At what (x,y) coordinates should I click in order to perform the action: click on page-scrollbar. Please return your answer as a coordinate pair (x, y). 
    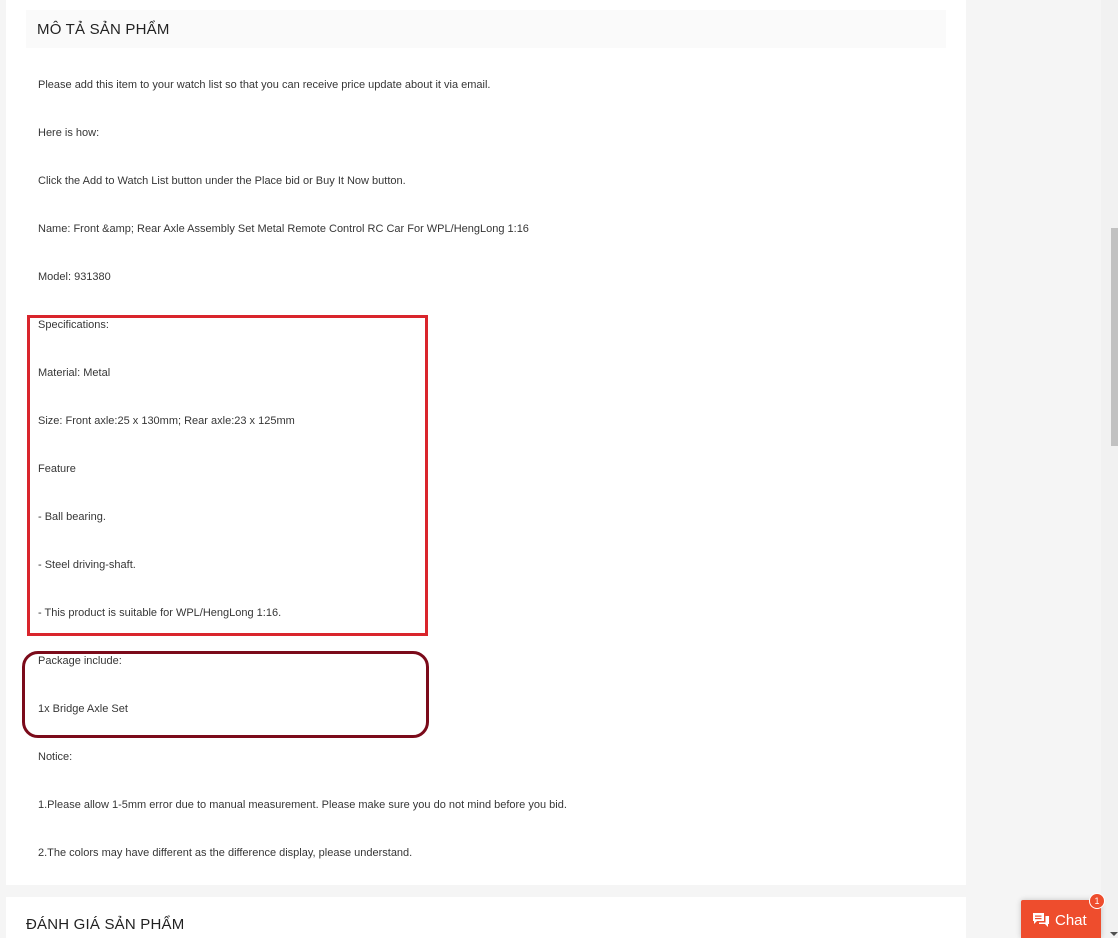
    Looking at the image, I should click on (1109, 469).